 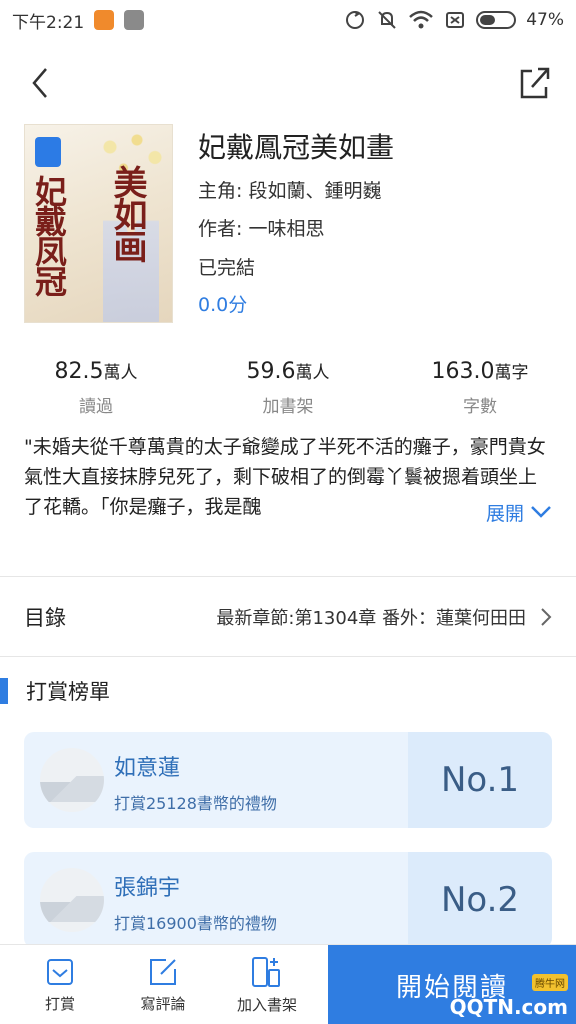 I want to click on edit-icon, so click(x=163, y=971).